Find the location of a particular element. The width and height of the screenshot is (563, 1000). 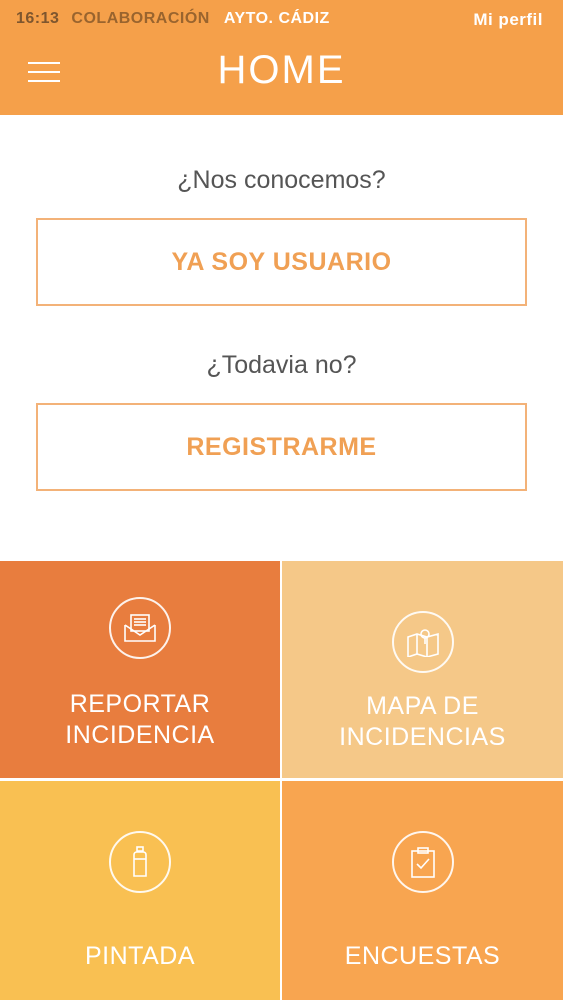

question-existing-user: ¿Nos conocemos? is located at coordinates (281, 180).